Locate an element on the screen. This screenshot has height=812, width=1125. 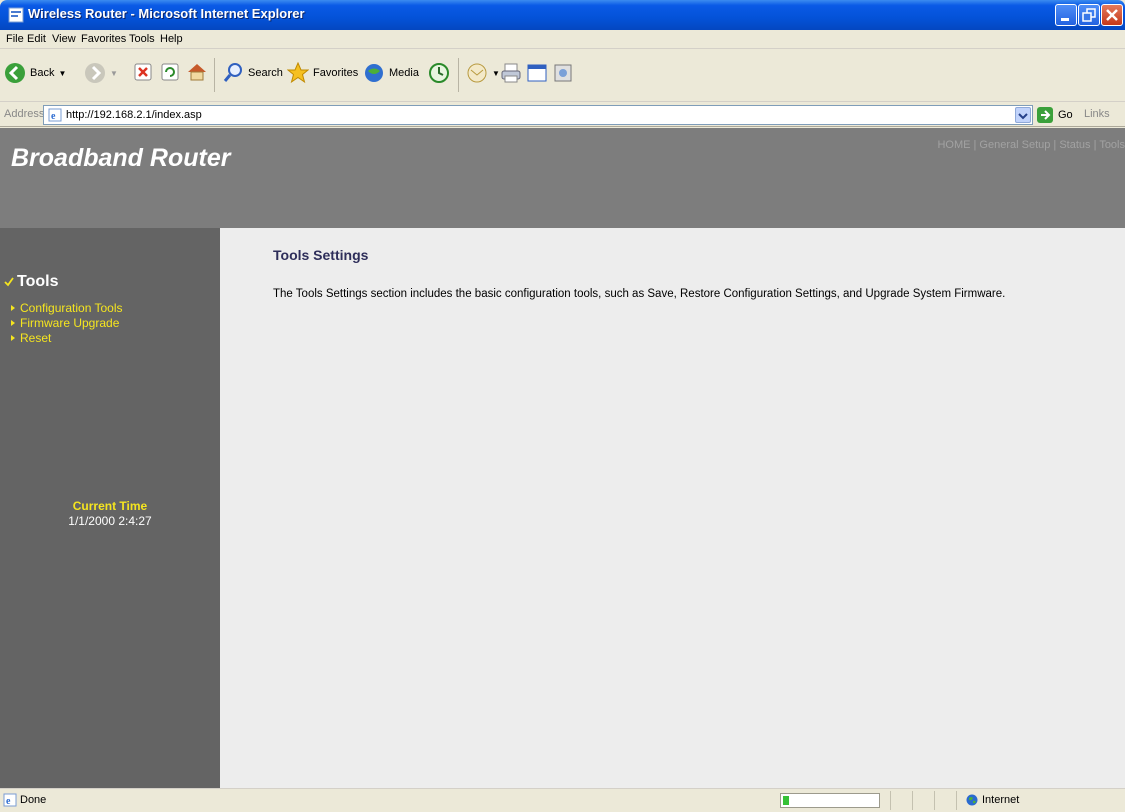
toolbar: Back ▼ ▼ Search Favorites Media ▼ is located at coordinates (562, 76).